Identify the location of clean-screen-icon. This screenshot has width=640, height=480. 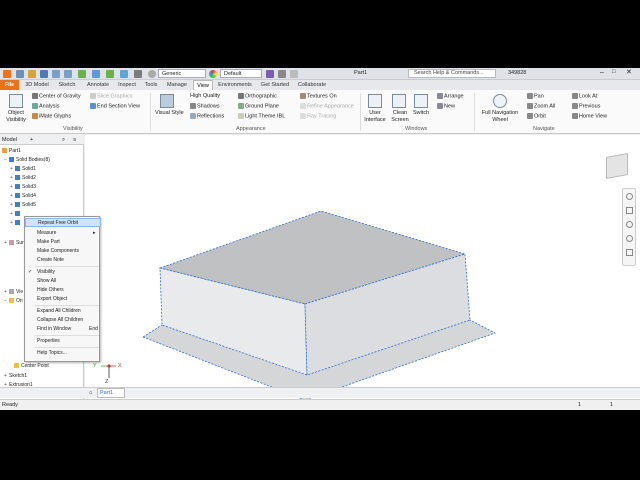
(399, 101).